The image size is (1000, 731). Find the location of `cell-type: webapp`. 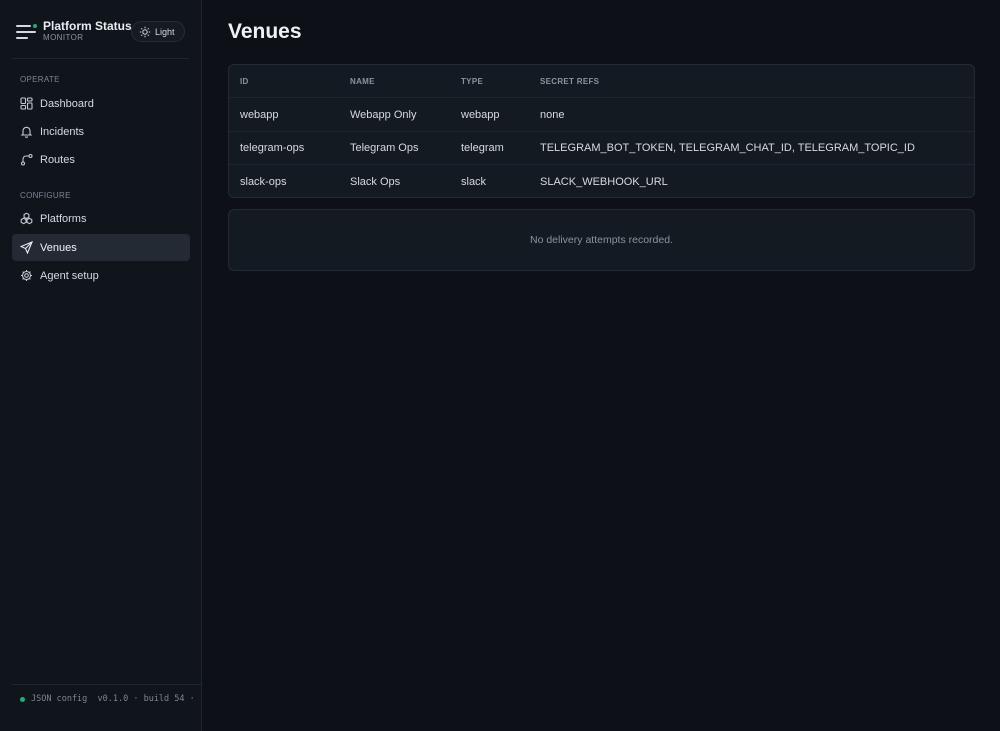

cell-type: webapp is located at coordinates (480, 114).